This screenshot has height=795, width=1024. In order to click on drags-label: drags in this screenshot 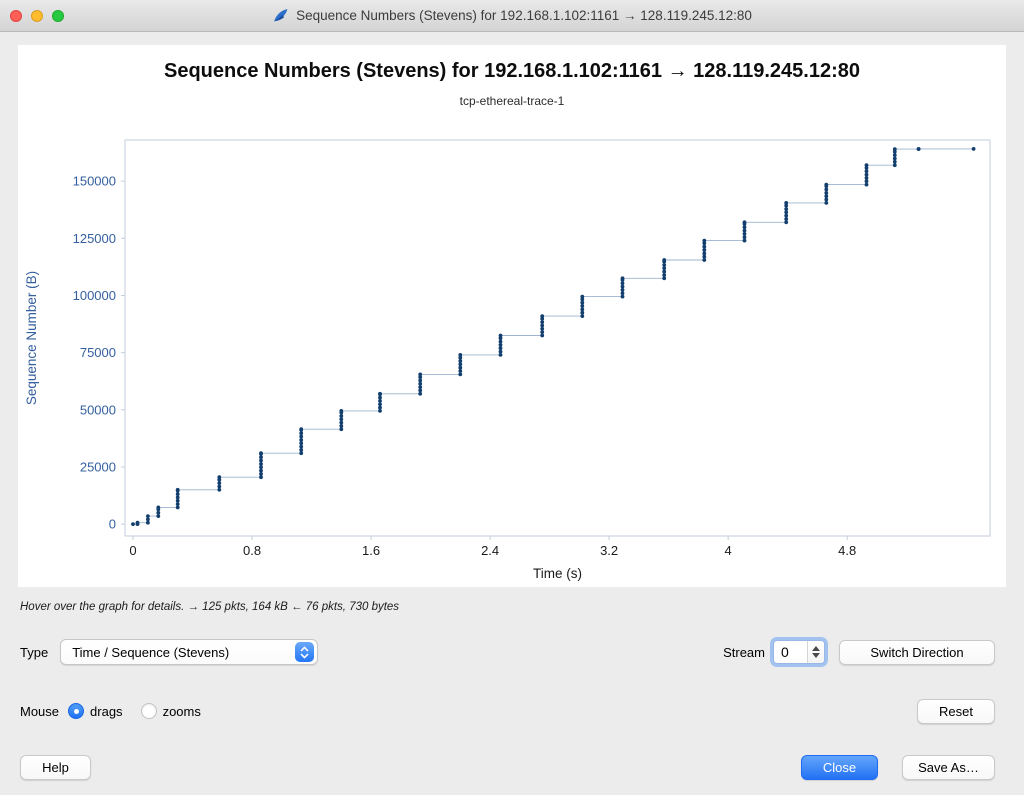, I will do `click(106, 711)`.